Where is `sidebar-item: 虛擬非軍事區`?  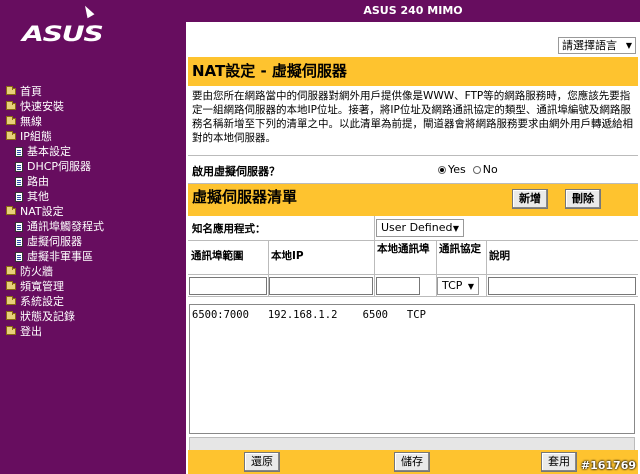 sidebar-item: 虛擬非軍事區 is located at coordinates (55, 256).